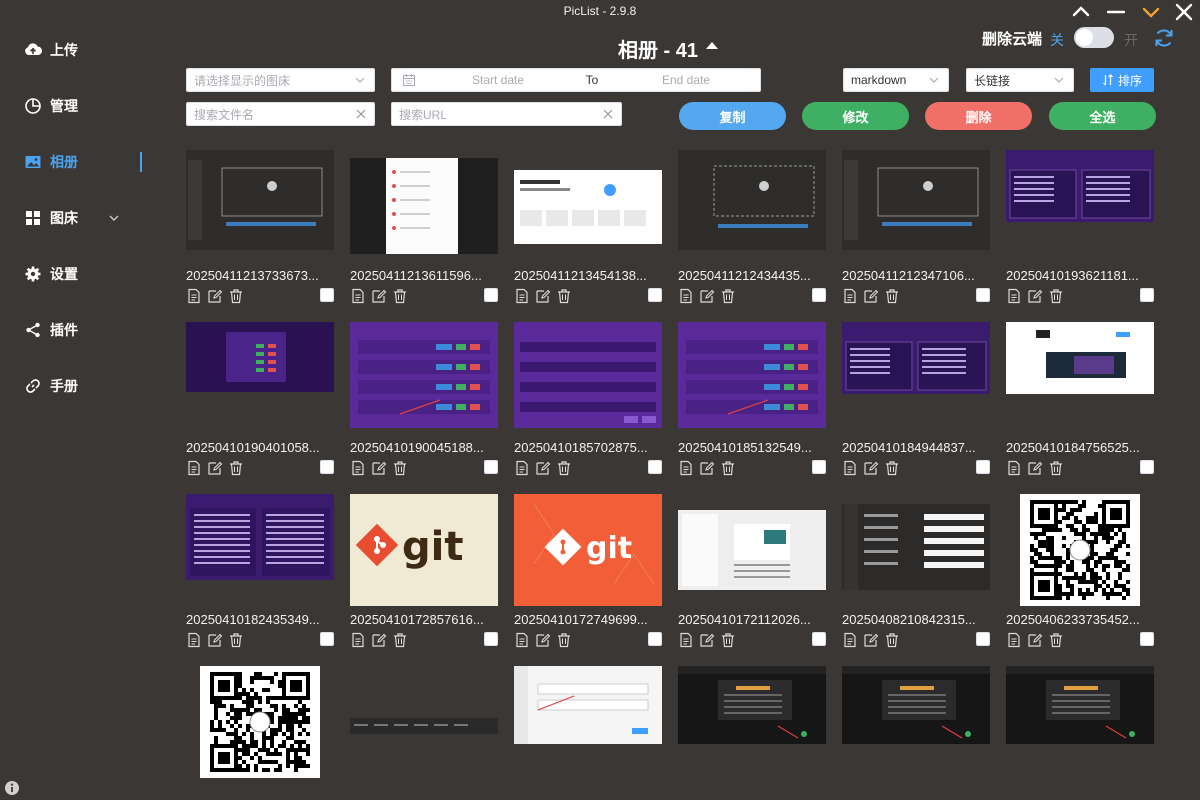 The image size is (1200, 800). I want to click on chevron-down-icon, so click(1151, 12).